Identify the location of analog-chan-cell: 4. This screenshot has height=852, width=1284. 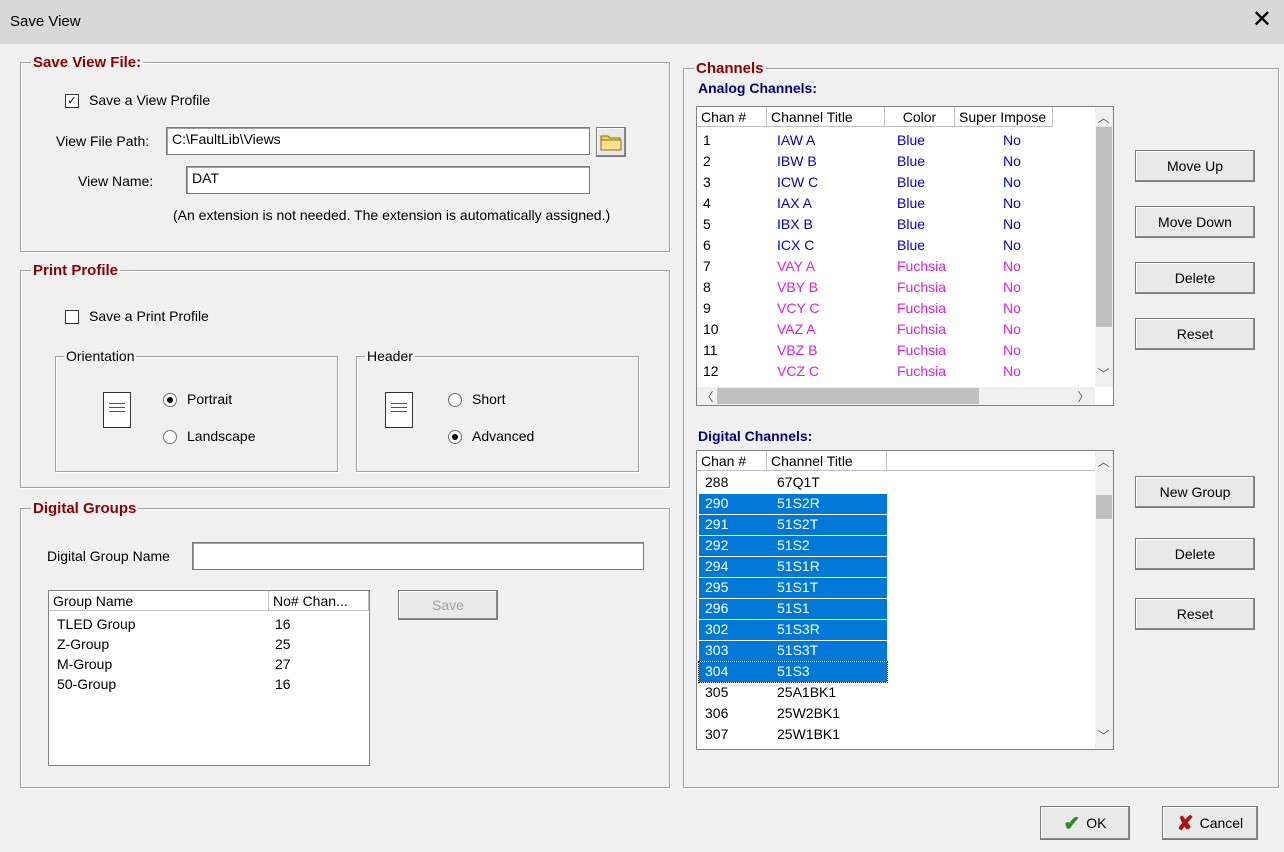
(707, 203).